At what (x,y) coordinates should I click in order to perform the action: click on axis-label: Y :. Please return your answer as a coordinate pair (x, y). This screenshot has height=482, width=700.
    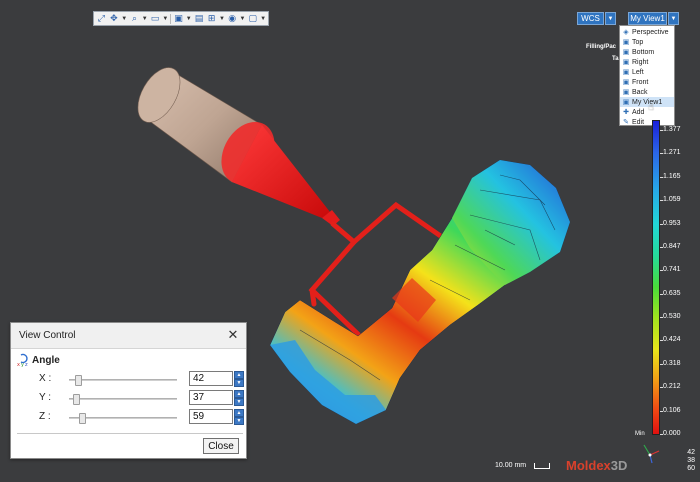
    Looking at the image, I should click on (45, 397).